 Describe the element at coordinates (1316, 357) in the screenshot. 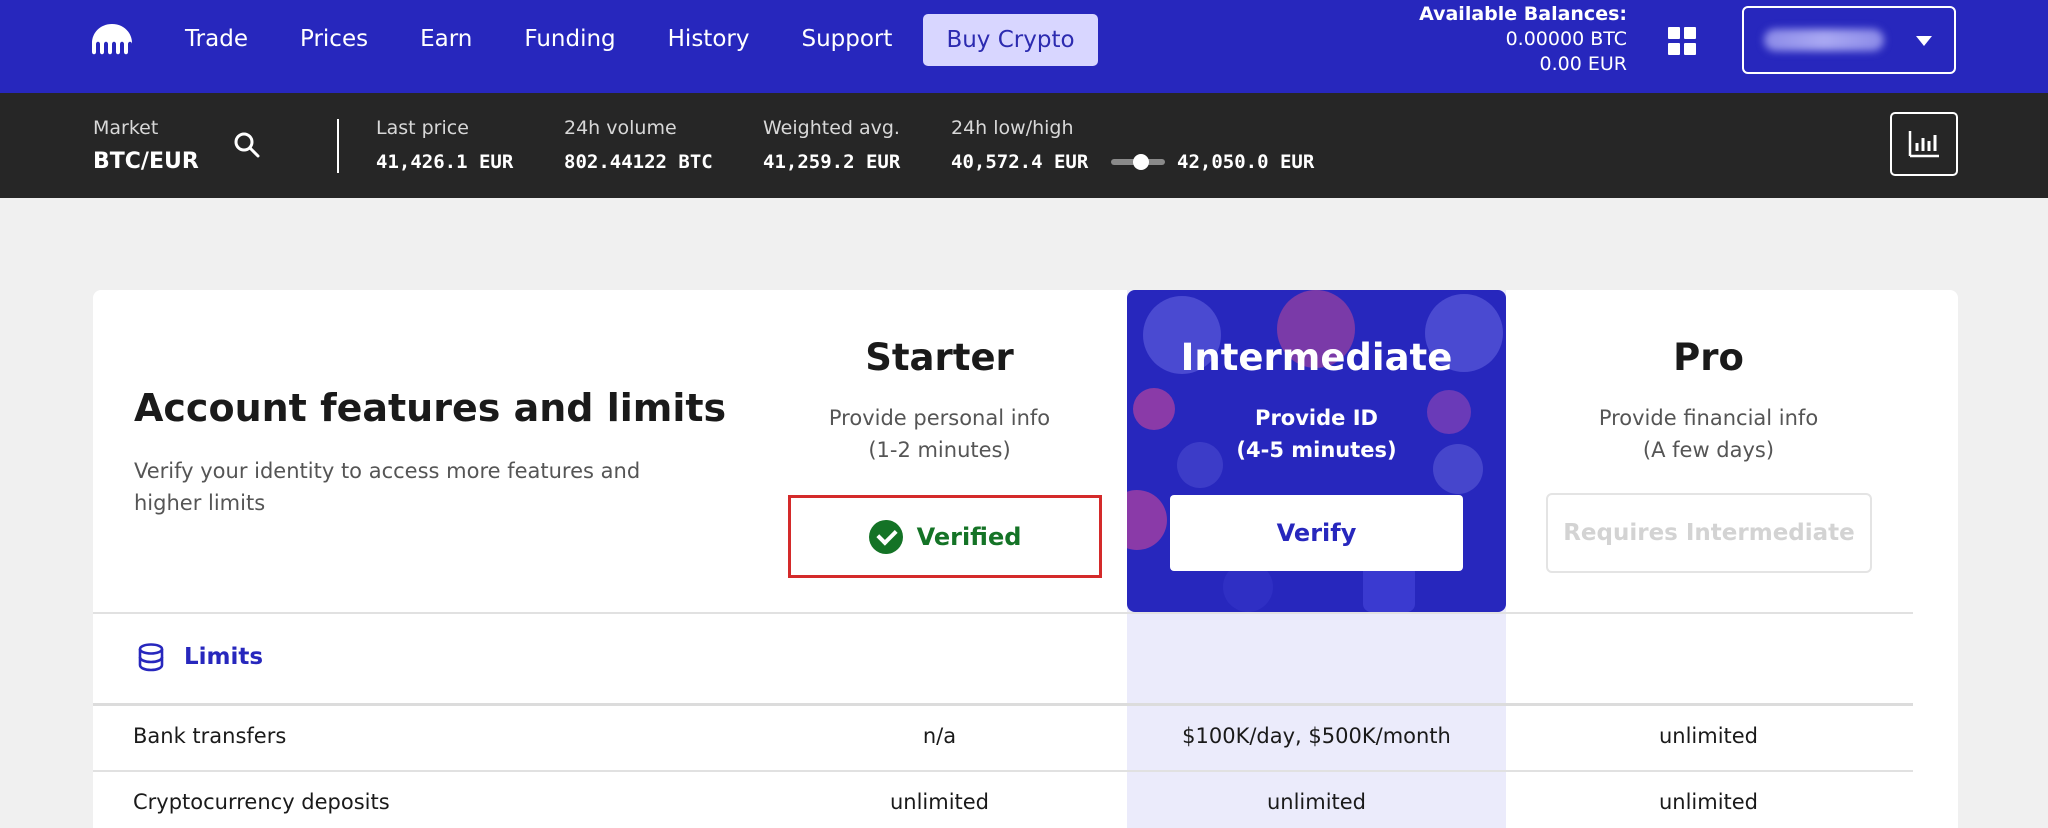

I see `tier-intermediate-name: Intermediate` at that location.